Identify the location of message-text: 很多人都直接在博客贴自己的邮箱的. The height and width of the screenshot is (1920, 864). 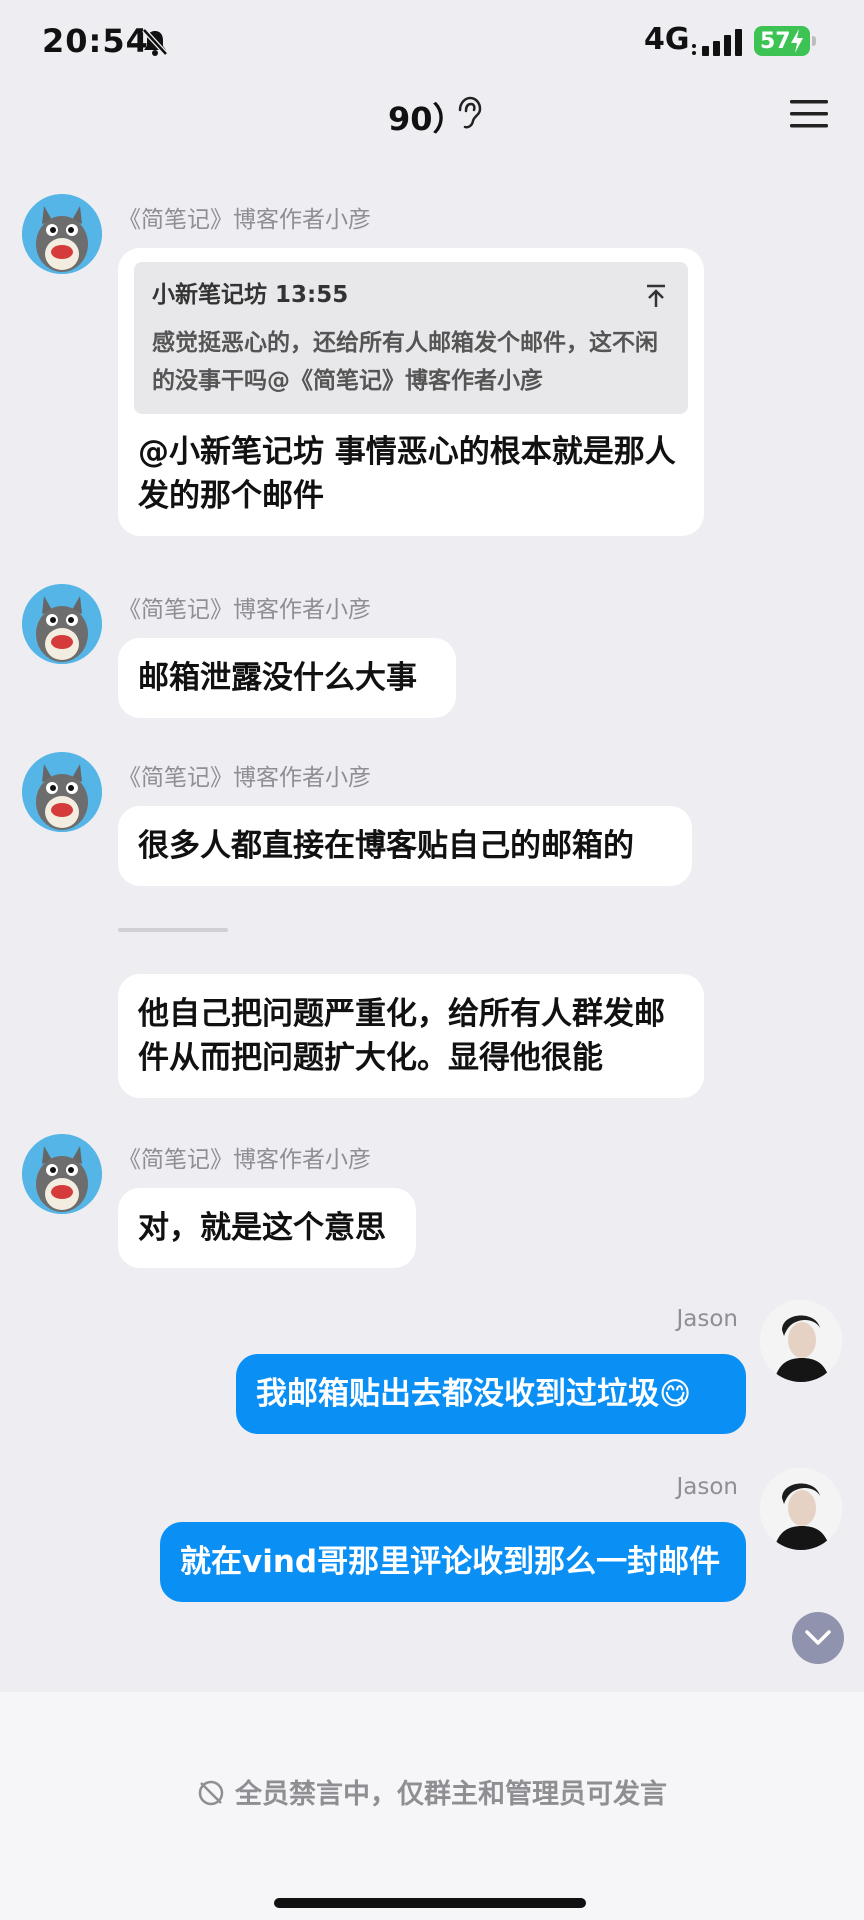
(386, 846).